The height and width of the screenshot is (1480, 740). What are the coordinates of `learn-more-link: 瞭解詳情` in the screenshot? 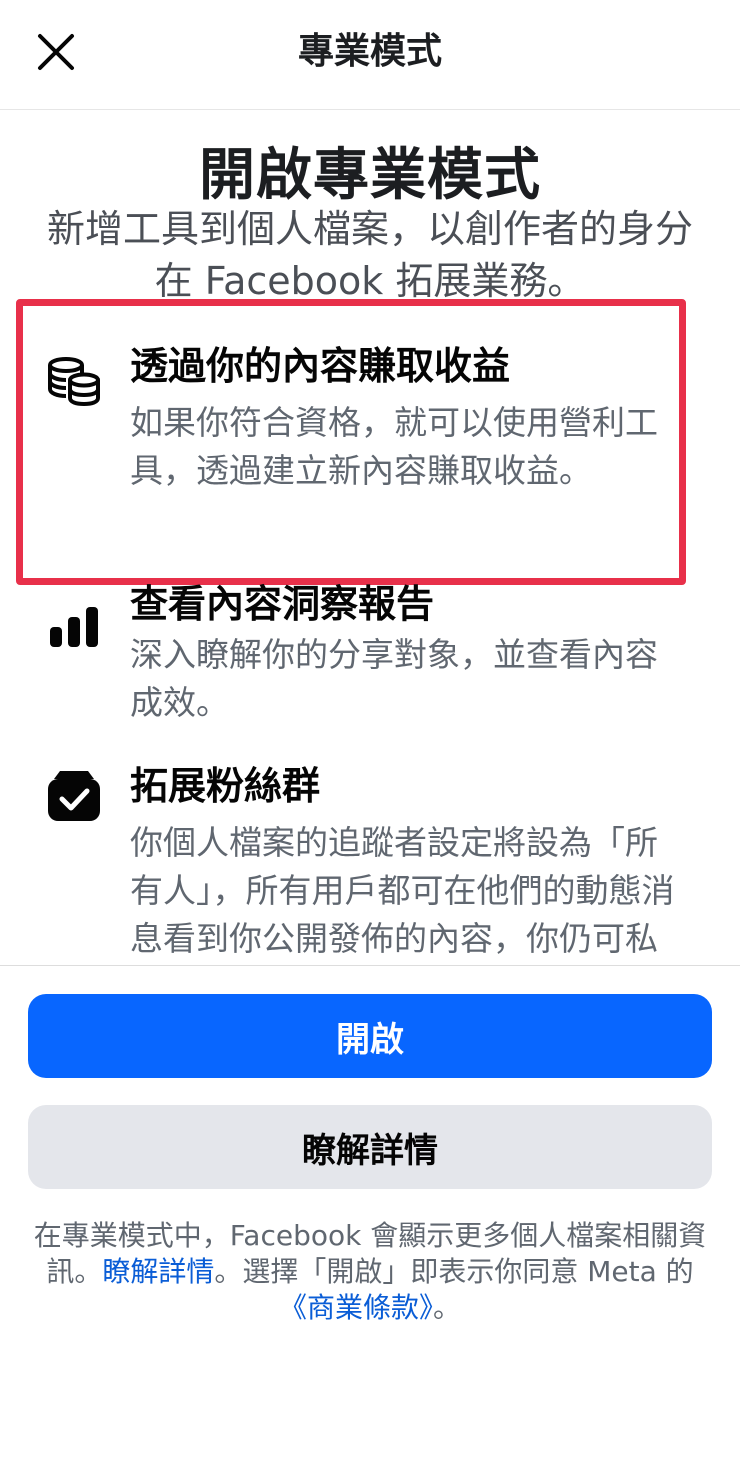 It's located at (158, 1271).